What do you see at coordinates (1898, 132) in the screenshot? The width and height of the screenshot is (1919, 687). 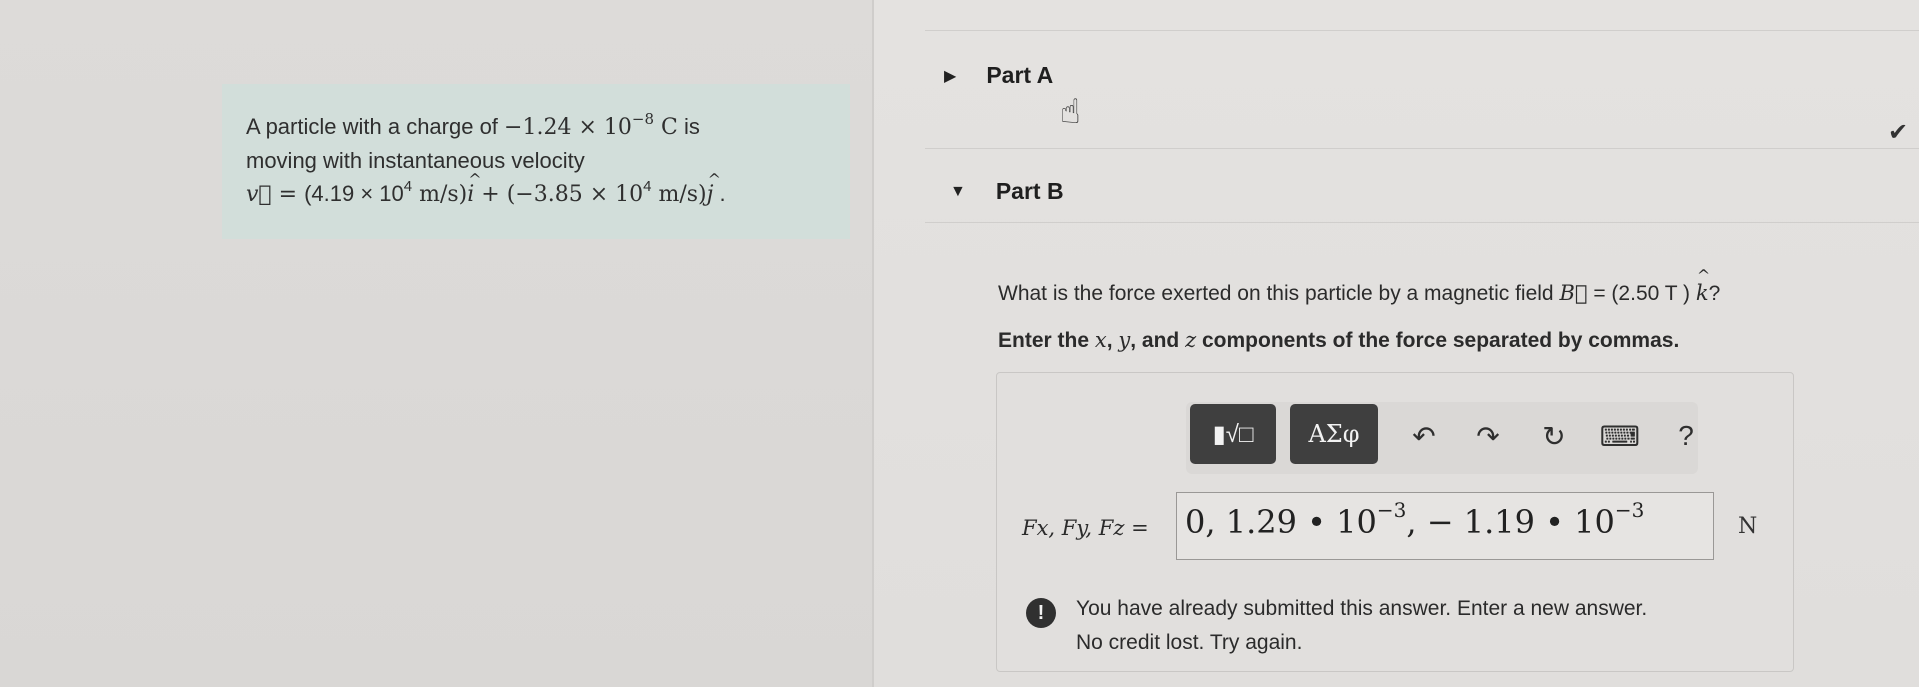 I see `checkmark-icon: ✔` at bounding box center [1898, 132].